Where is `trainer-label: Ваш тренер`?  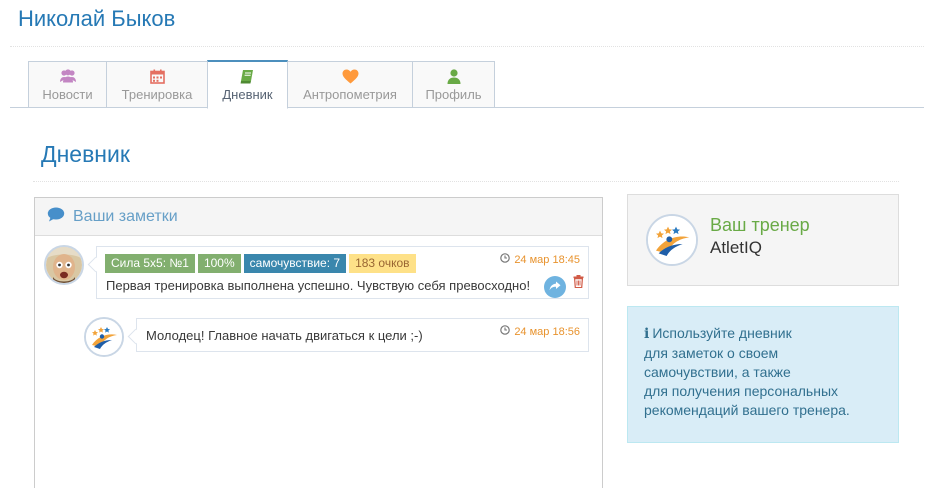
trainer-label: Ваш тренер is located at coordinates (760, 225).